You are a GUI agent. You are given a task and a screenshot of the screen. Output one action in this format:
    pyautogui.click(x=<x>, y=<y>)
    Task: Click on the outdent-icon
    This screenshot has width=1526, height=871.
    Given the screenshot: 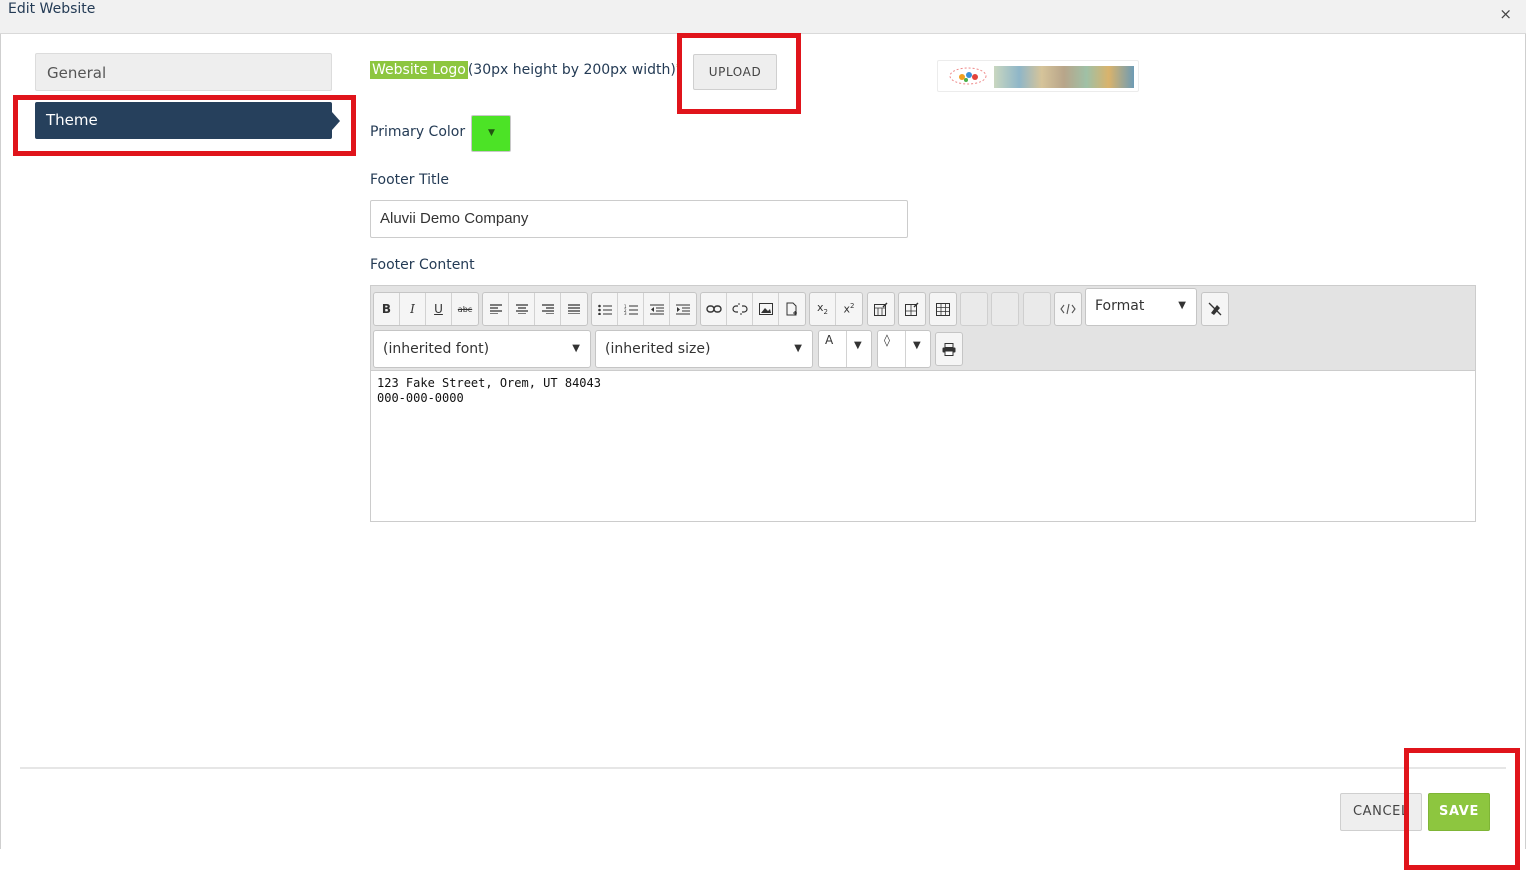 What is the action you would take?
    pyautogui.click(x=657, y=309)
    